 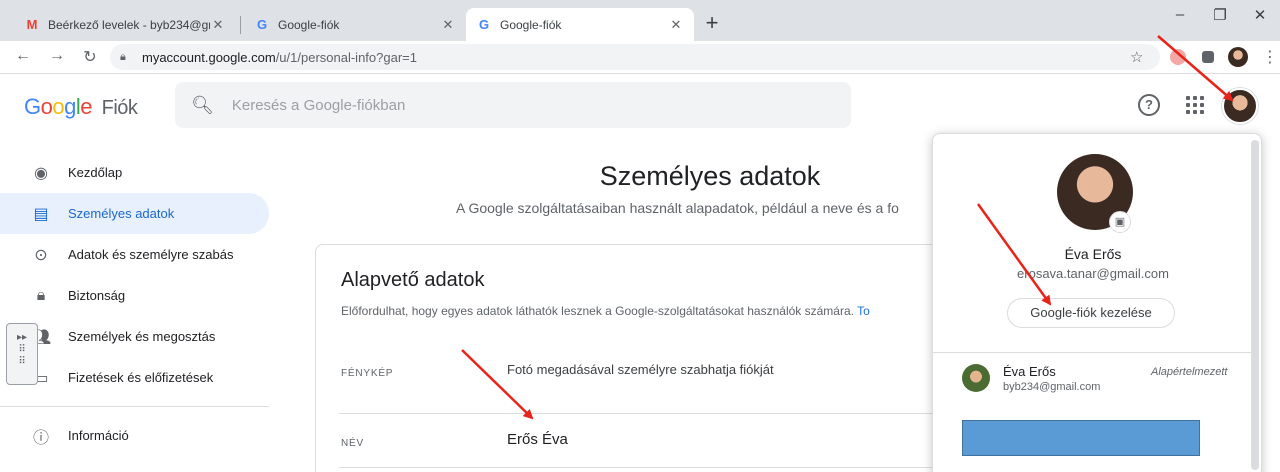 I want to click on search-input: 🔍︎ Keresés a Google-fiókban, so click(x=513, y=105).